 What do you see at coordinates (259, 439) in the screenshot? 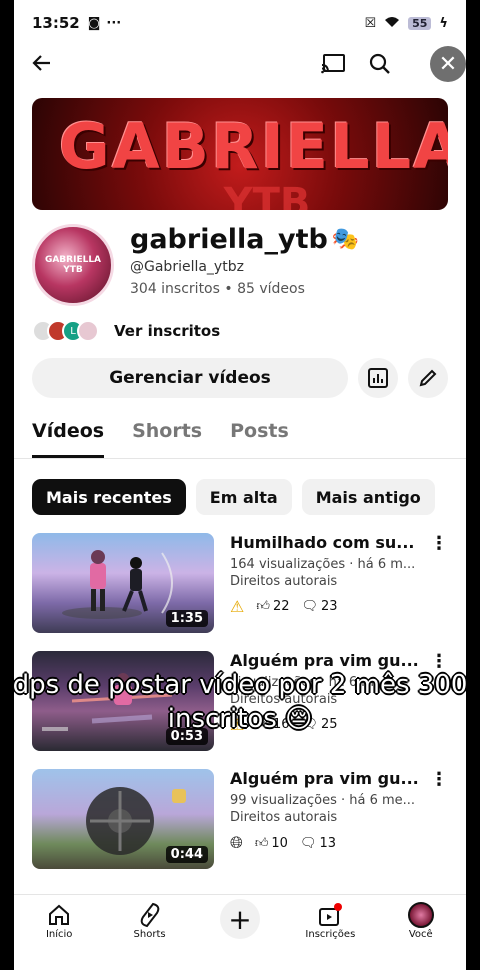
I see `tab-posts: Posts` at bounding box center [259, 439].